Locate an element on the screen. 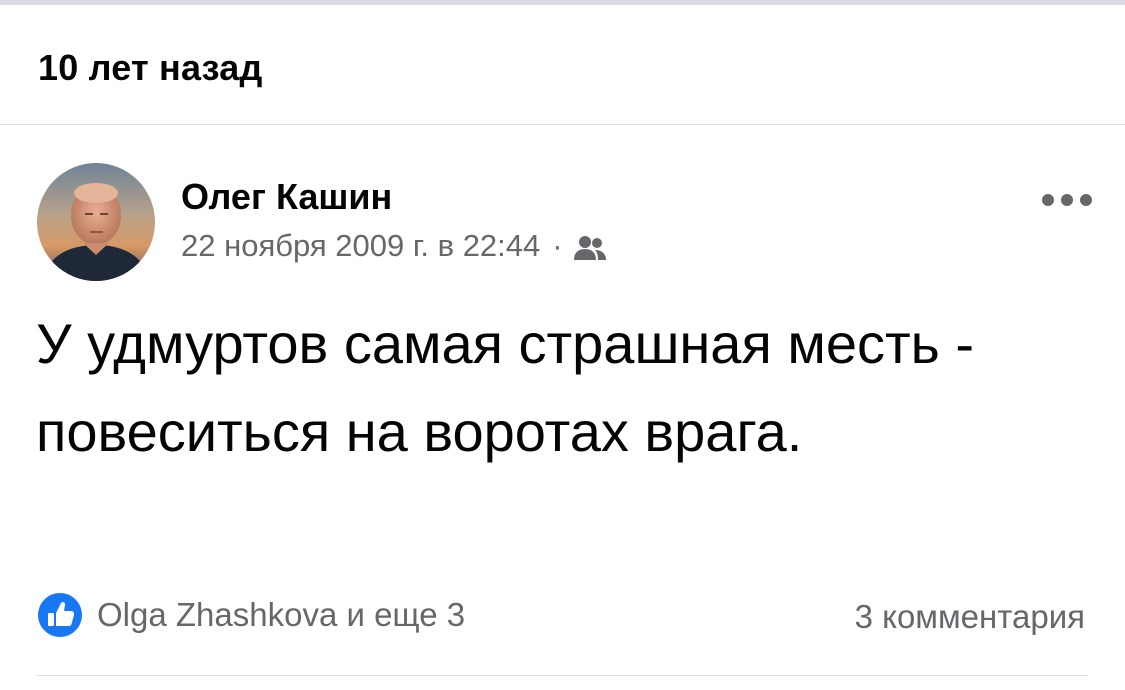 This screenshot has width=1125, height=690. author-name: Олег Кашин is located at coordinates (286, 197).